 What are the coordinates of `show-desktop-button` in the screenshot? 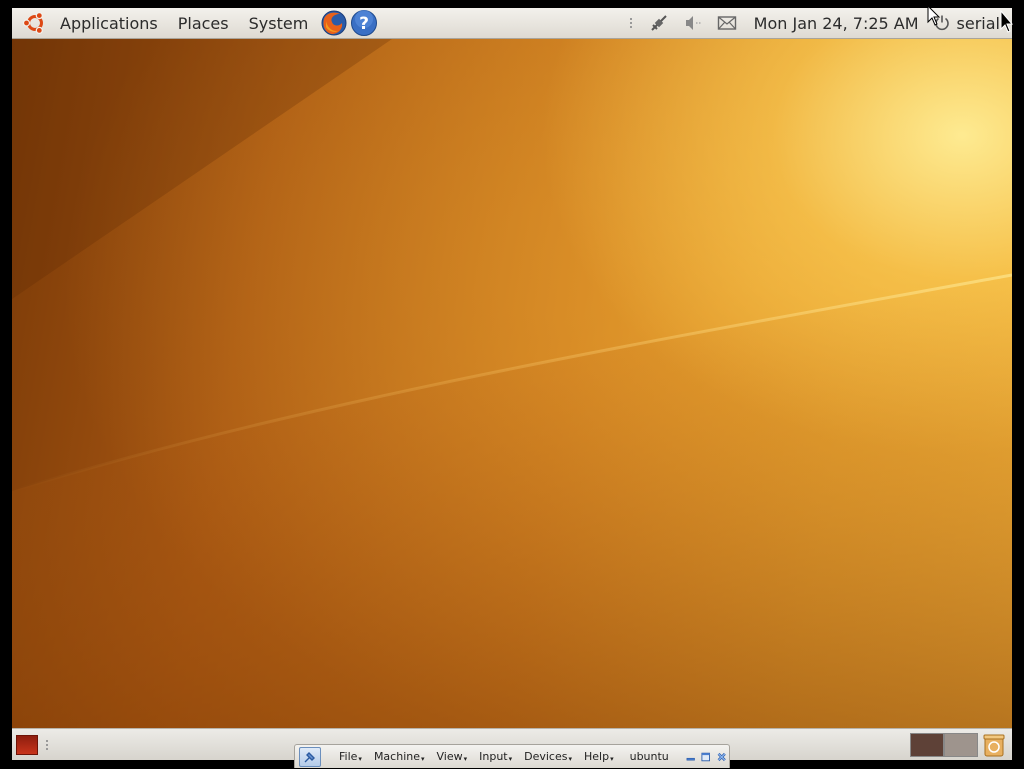 It's located at (27, 745).